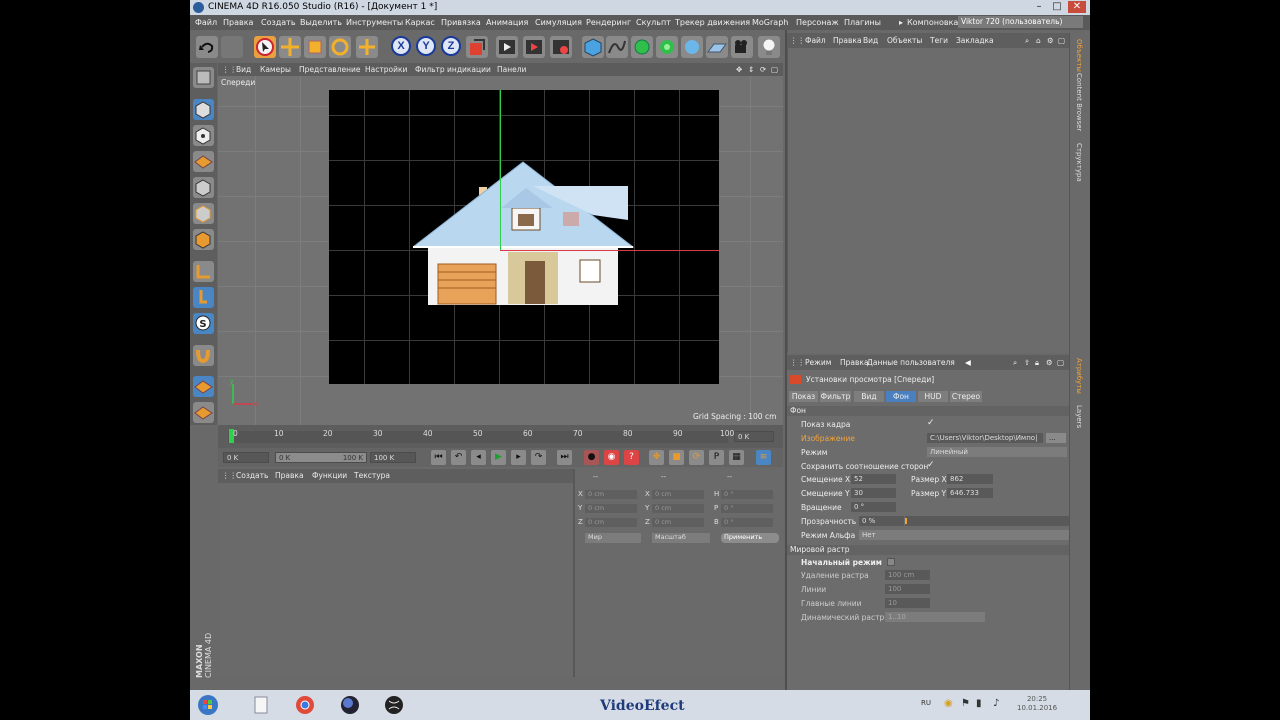 The height and width of the screenshot is (720, 1280). I want to click on deformer-button, so click(692, 47).